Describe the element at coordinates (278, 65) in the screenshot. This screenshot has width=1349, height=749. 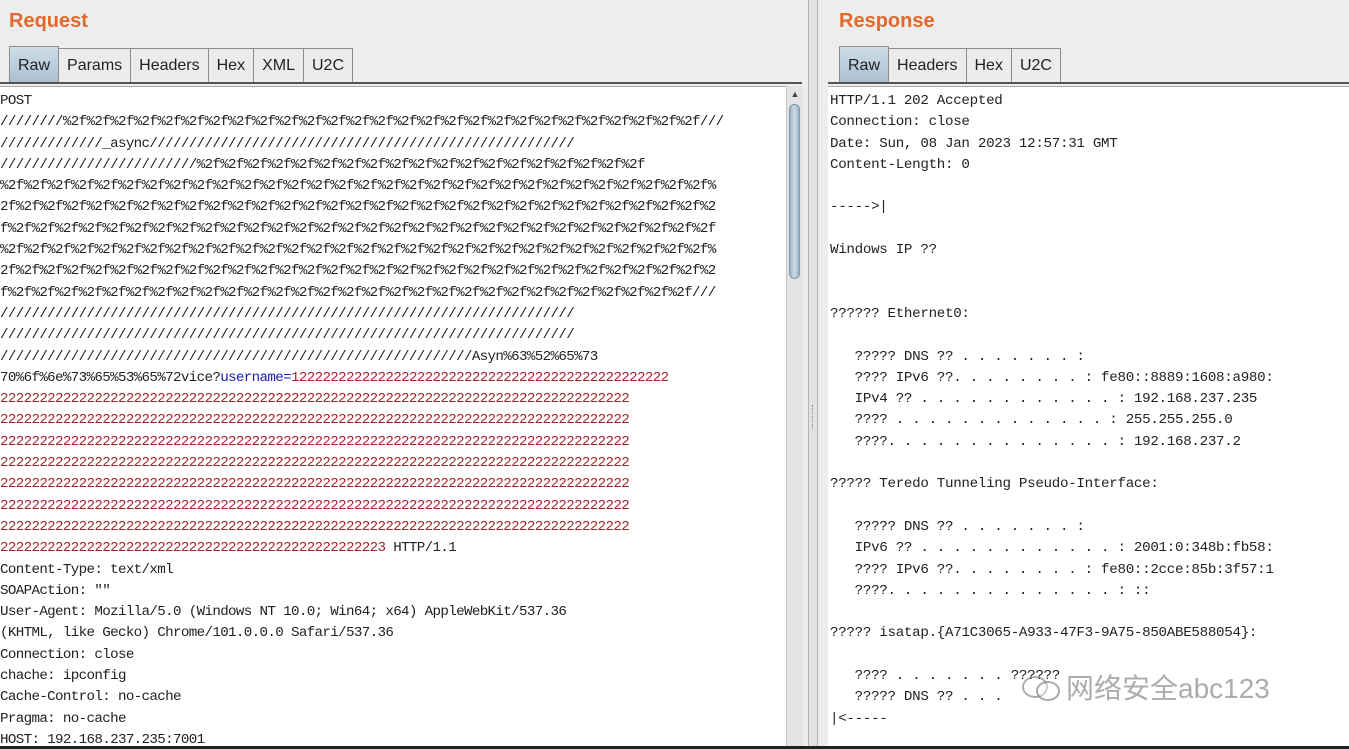
I see `request-tab-xml: XML` at that location.